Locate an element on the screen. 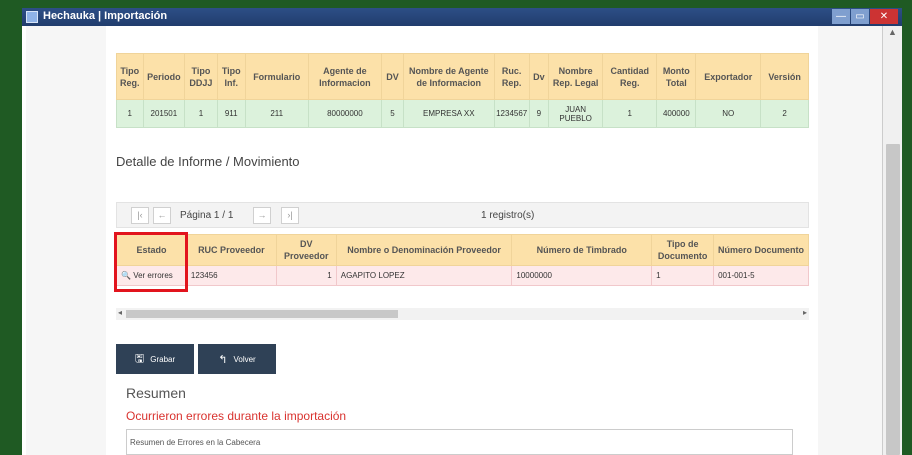  col-periodo: Periodo is located at coordinates (164, 76).